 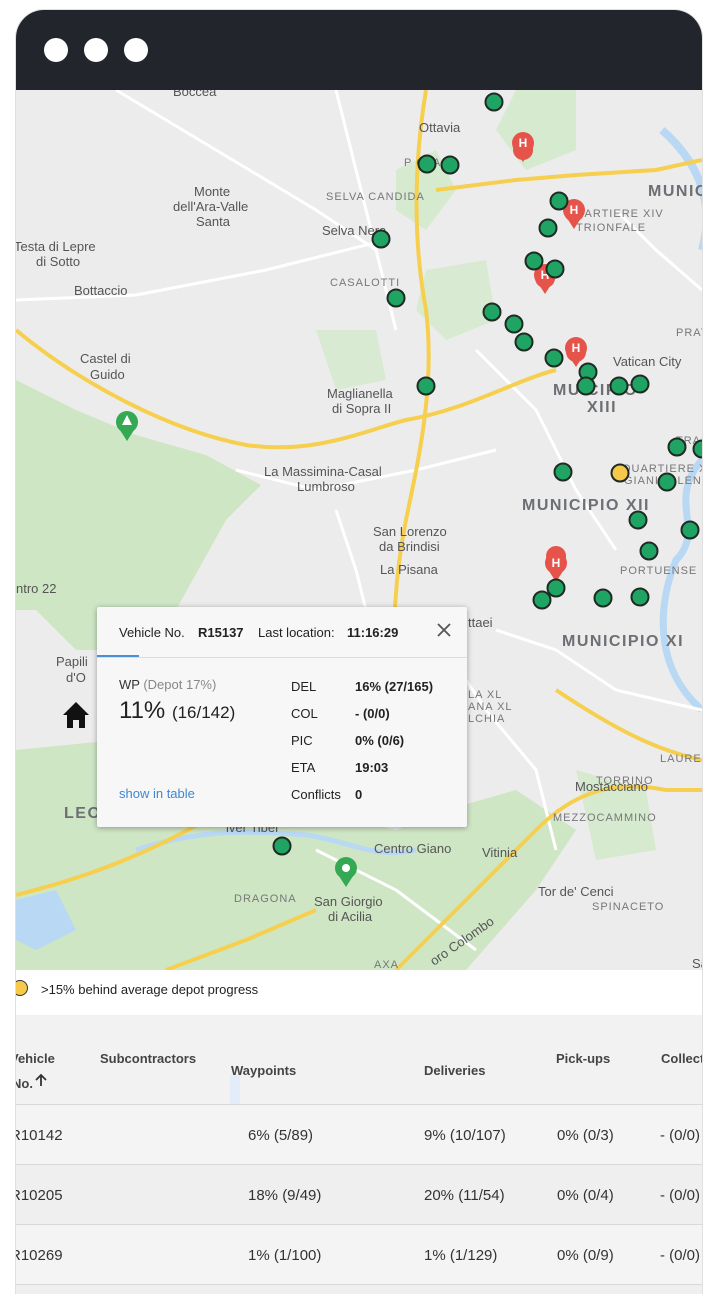 What do you see at coordinates (409, 569) in the screenshot?
I see `svg-text: La Pisana` at bounding box center [409, 569].